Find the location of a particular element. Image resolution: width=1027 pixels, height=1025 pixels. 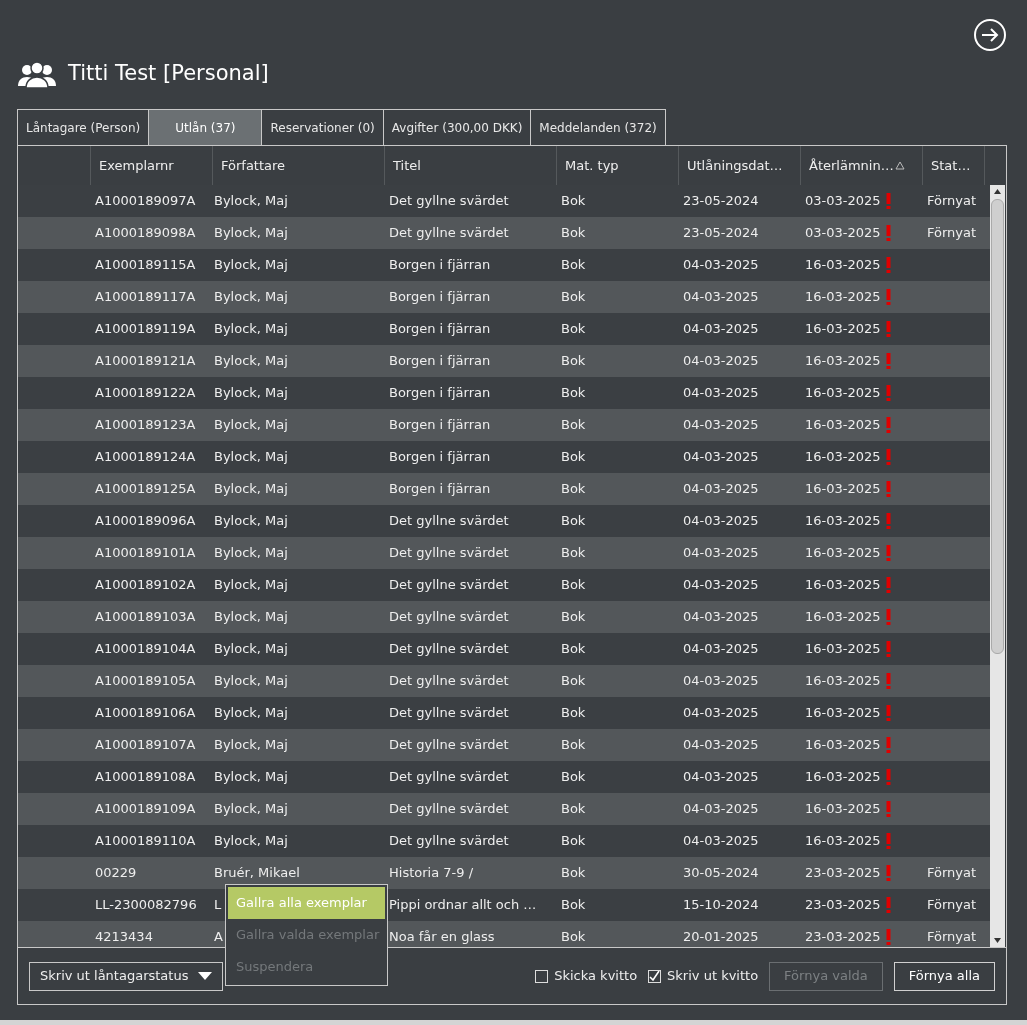

renew-button: Förnya alla is located at coordinates (944, 976).